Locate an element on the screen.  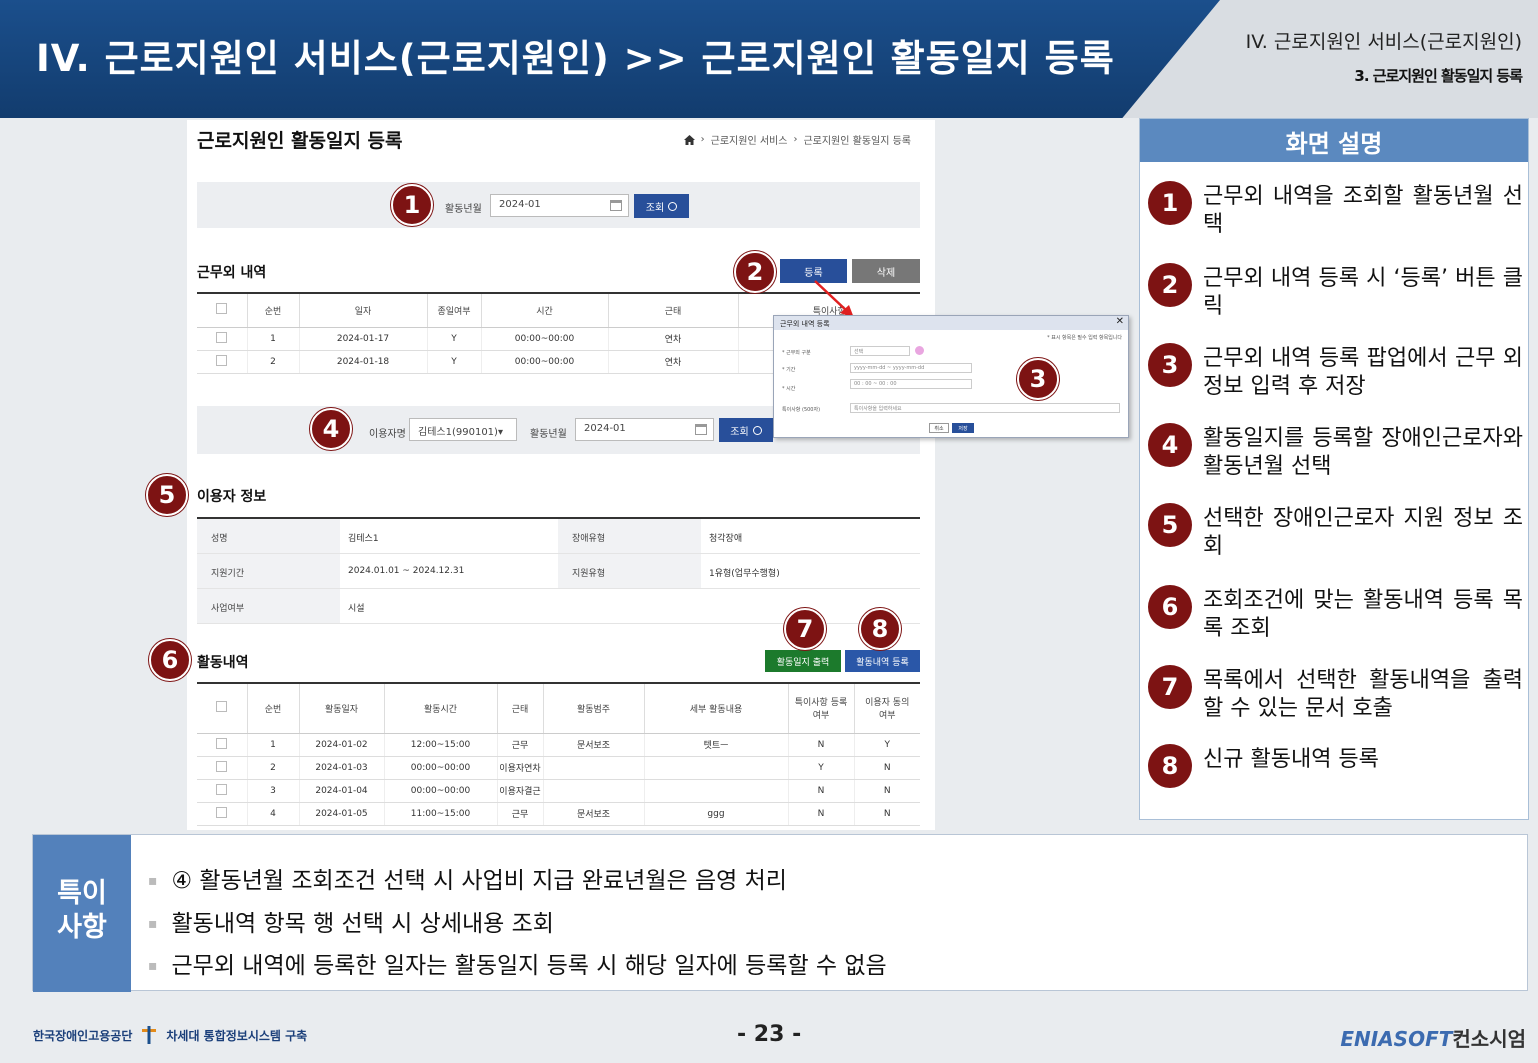
info-key: 지원기간 is located at coordinates (268, 571).